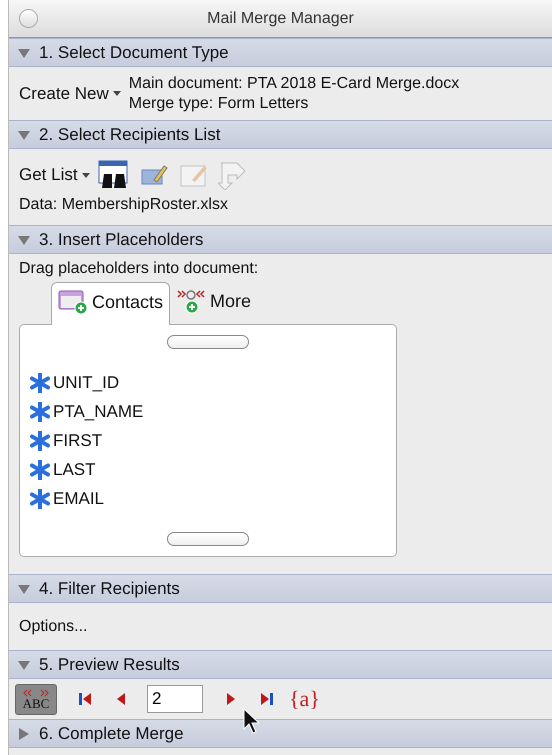 This screenshot has width=552, height=755. I want to click on placeholder-tab: More, so click(214, 303).